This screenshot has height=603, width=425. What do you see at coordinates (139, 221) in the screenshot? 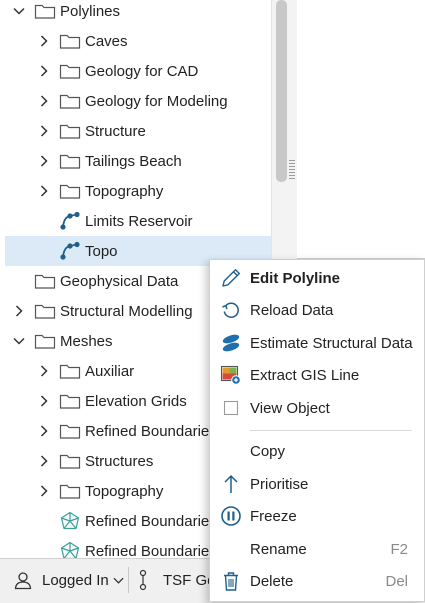
I see `tree-row-label: Limits Reservoir` at bounding box center [139, 221].